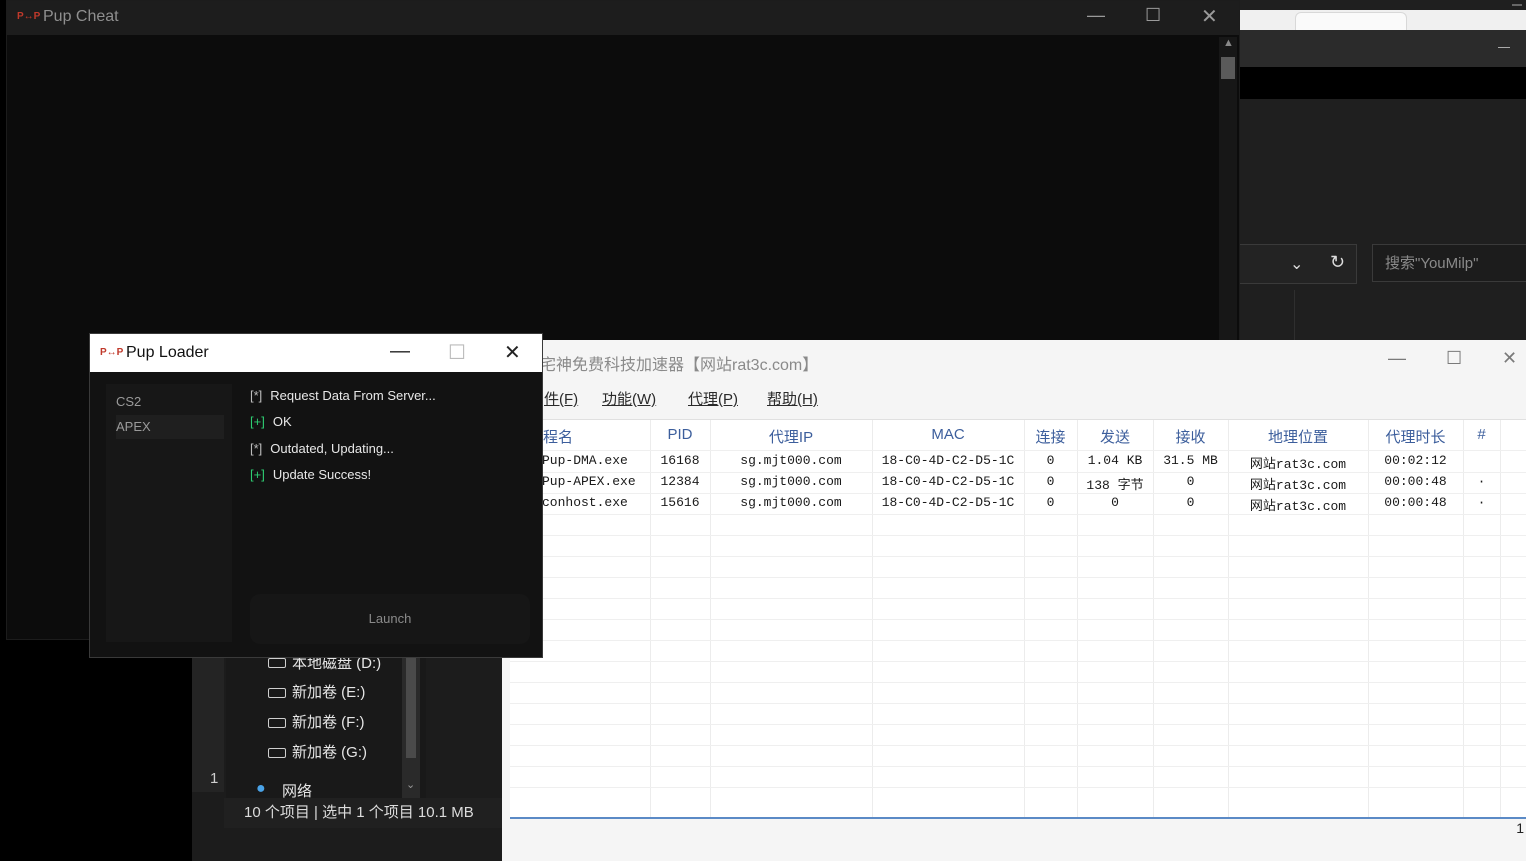  Describe the element at coordinates (316, 353) in the screenshot. I see `title-bar: P↔P Pup Loader — ☐ ✕` at that location.